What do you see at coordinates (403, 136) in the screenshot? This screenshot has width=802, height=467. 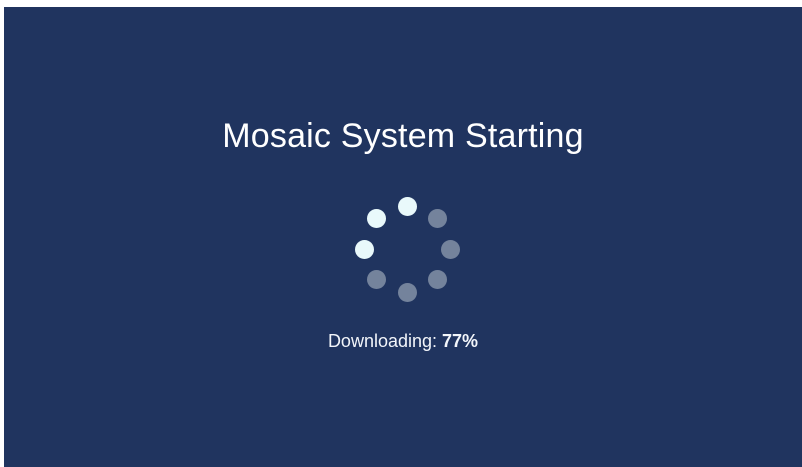 I see `page-title: Mosaic System Starting` at bounding box center [403, 136].